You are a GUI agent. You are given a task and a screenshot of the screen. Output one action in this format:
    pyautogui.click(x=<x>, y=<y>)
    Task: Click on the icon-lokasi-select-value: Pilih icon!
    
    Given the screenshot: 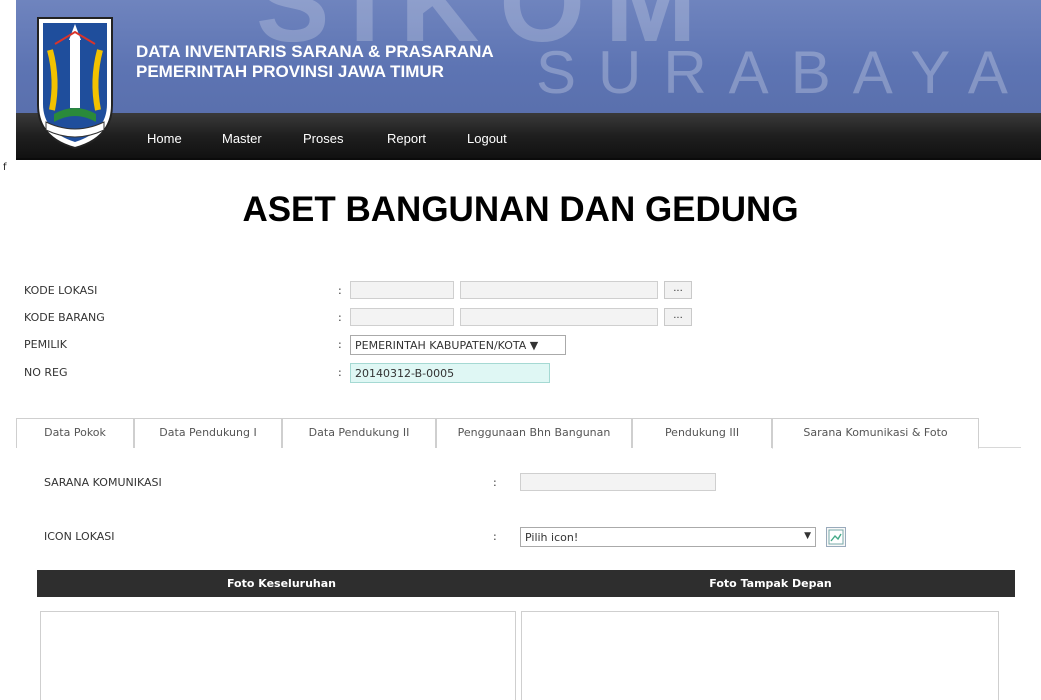 What is the action you would take?
    pyautogui.click(x=552, y=537)
    